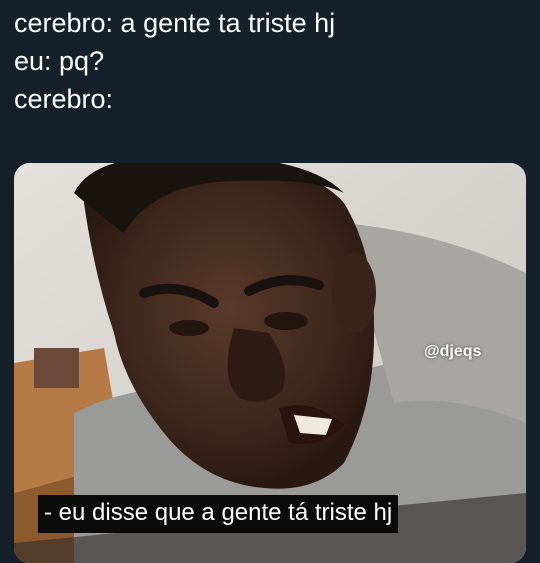 The height and width of the screenshot is (563, 540). I want to click on watermark: @djeqs, so click(453, 351).